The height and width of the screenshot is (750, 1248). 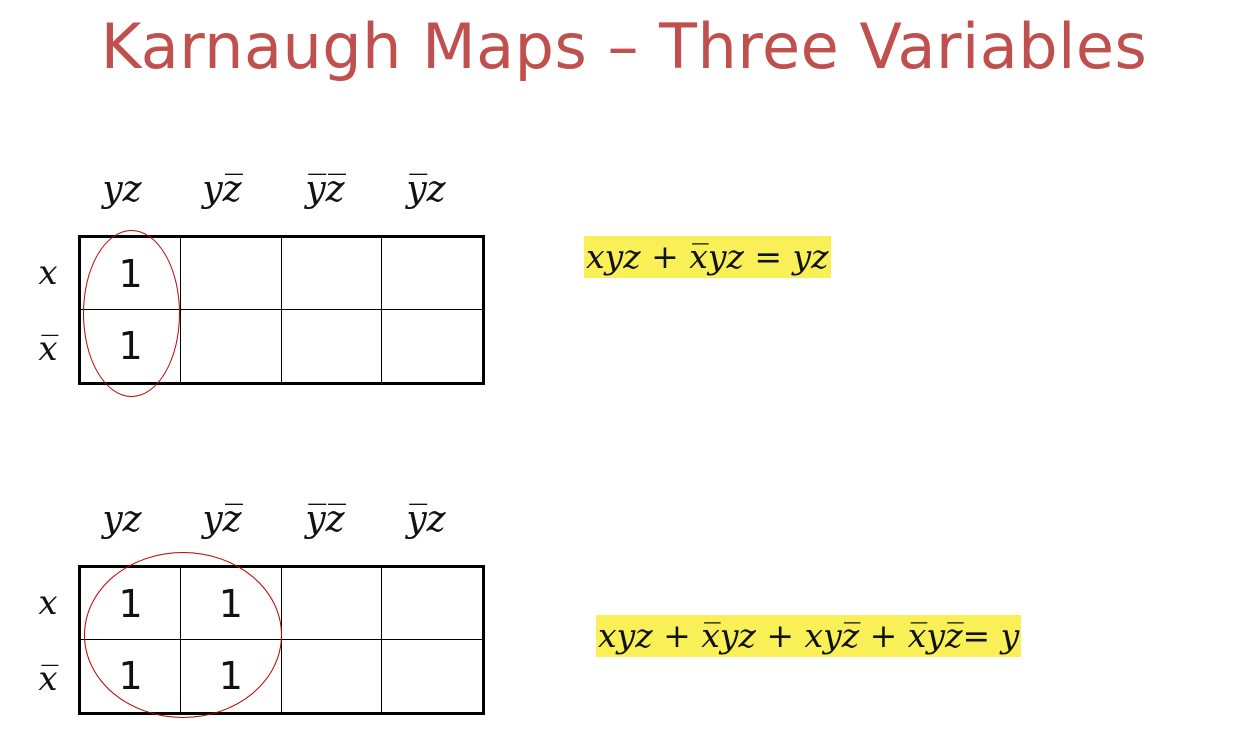 I want to click on kmap-grid: 1 1 1 1, so click(x=281, y=640).